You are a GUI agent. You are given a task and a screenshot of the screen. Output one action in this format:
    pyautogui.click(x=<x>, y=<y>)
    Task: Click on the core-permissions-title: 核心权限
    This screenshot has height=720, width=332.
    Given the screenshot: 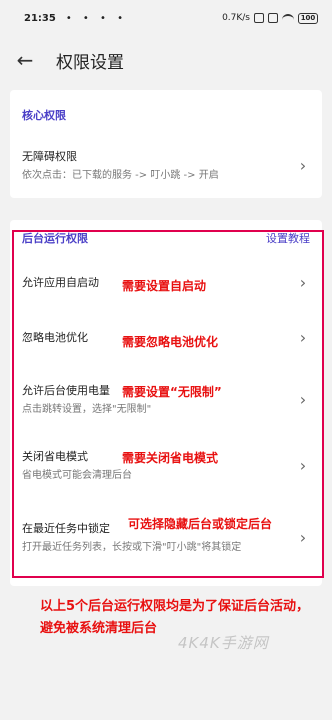 What is the action you would take?
    pyautogui.click(x=44, y=115)
    